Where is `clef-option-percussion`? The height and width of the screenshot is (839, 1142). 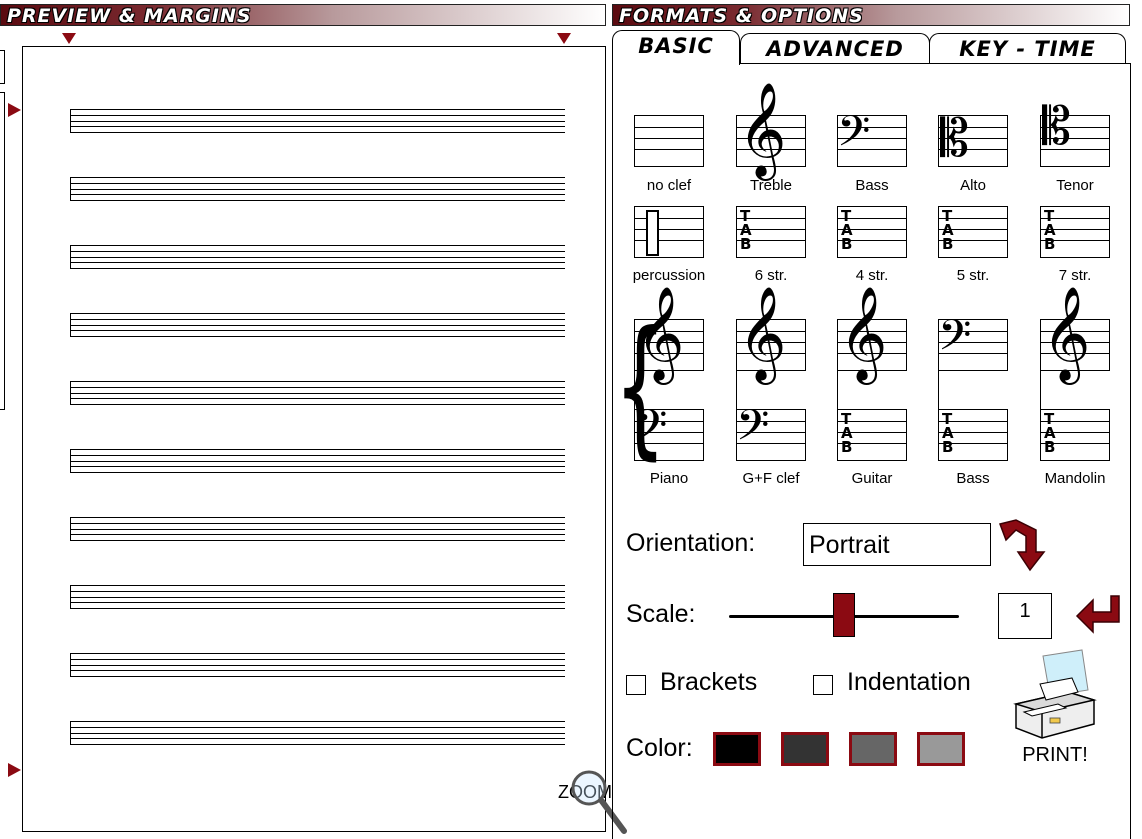 clef-option-percussion is located at coordinates (669, 232).